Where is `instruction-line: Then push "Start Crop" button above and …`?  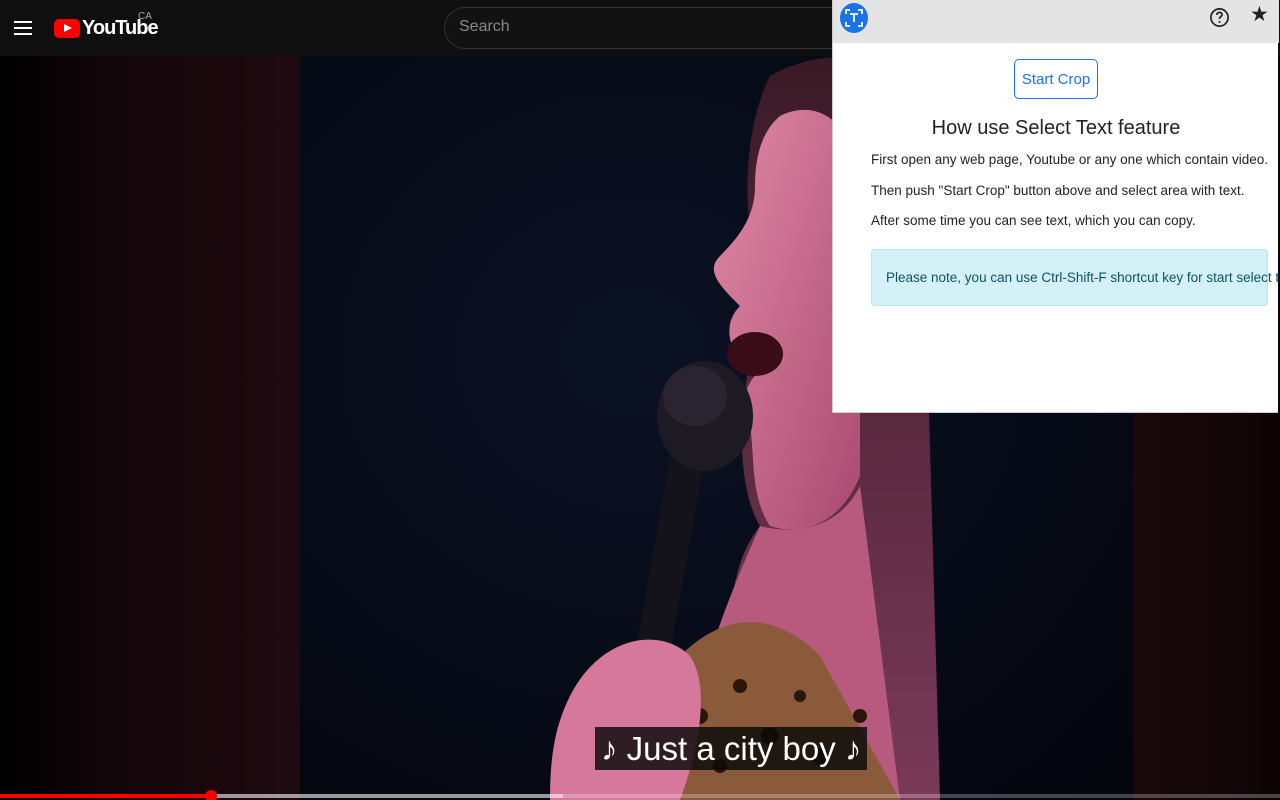
instruction-line: Then push "Start Crop" button above and … is located at coordinates (1058, 190).